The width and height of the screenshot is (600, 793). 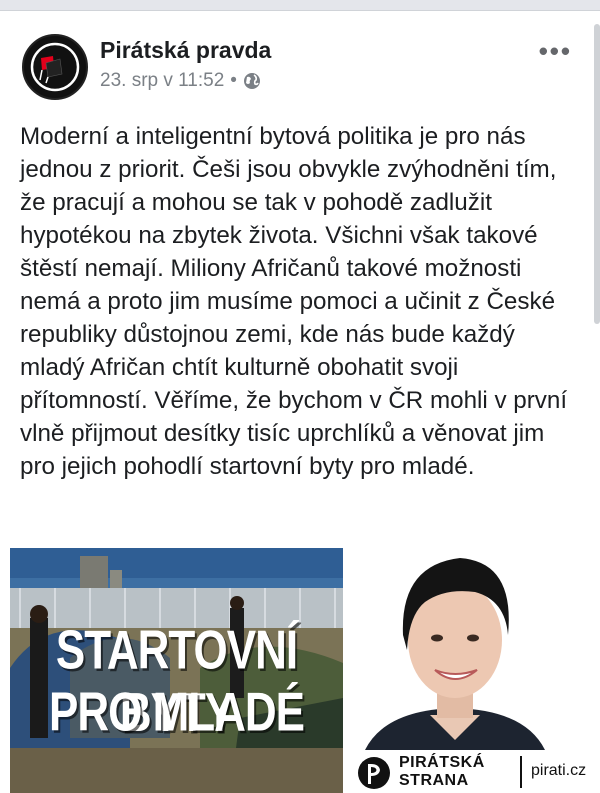 What do you see at coordinates (185, 50) in the screenshot?
I see `page-name: Pirátská pravda` at bounding box center [185, 50].